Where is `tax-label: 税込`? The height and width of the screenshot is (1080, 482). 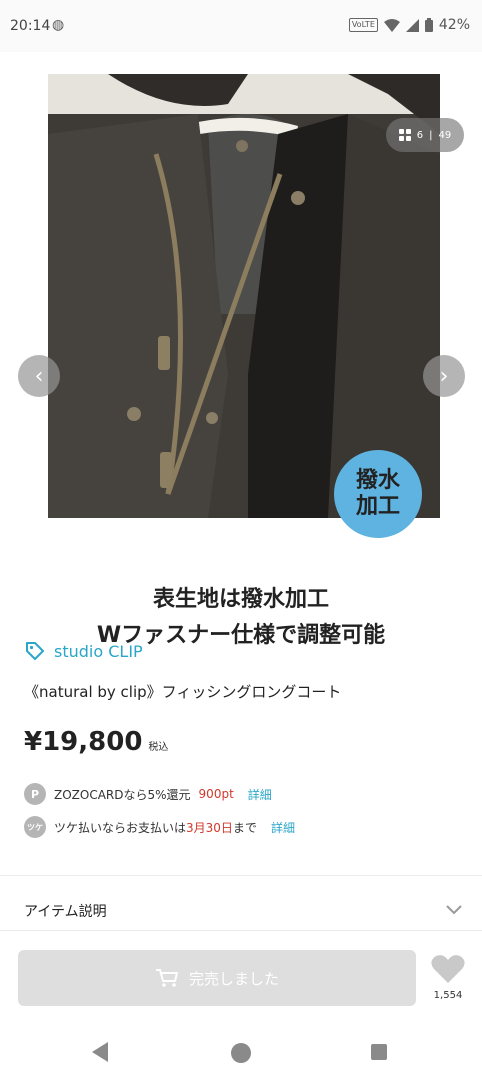
tax-label: 税込 is located at coordinates (158, 747).